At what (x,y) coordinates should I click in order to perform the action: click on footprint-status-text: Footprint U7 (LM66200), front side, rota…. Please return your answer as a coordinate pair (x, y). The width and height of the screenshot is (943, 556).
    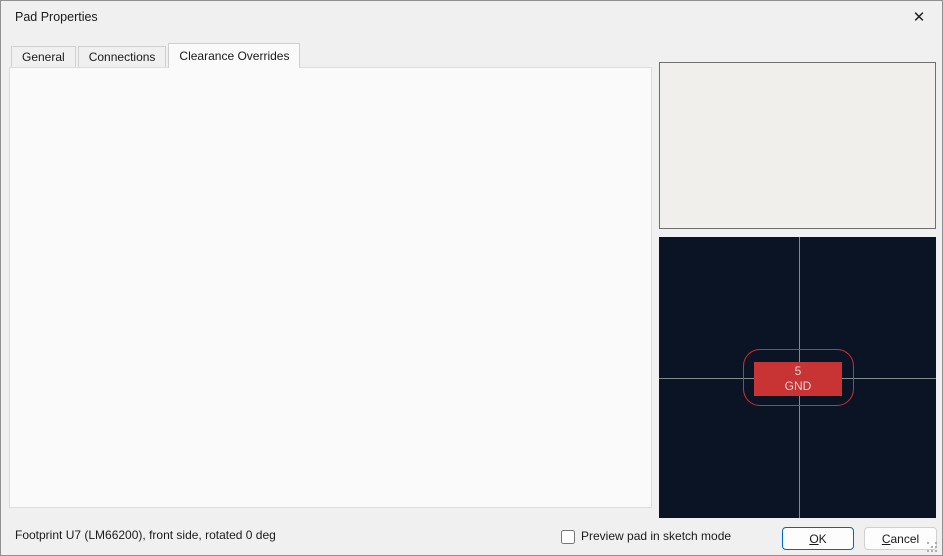
    Looking at the image, I should click on (145, 535).